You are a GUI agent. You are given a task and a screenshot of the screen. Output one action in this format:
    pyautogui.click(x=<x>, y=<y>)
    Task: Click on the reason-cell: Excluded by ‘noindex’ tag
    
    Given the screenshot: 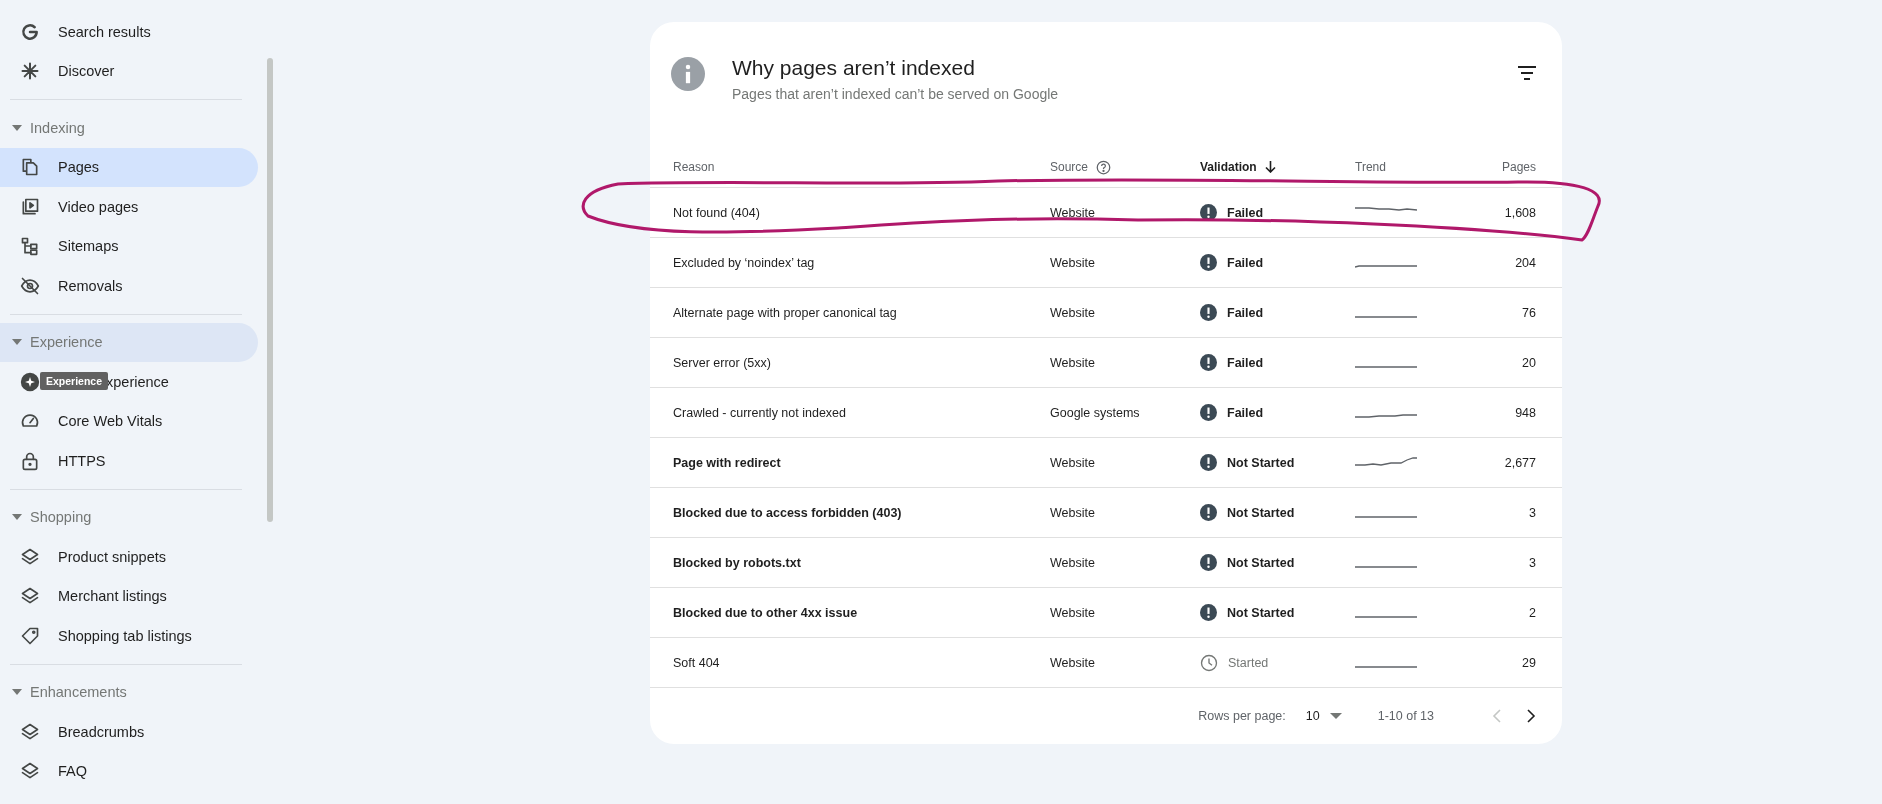 What is the action you would take?
    pyautogui.click(x=861, y=262)
    